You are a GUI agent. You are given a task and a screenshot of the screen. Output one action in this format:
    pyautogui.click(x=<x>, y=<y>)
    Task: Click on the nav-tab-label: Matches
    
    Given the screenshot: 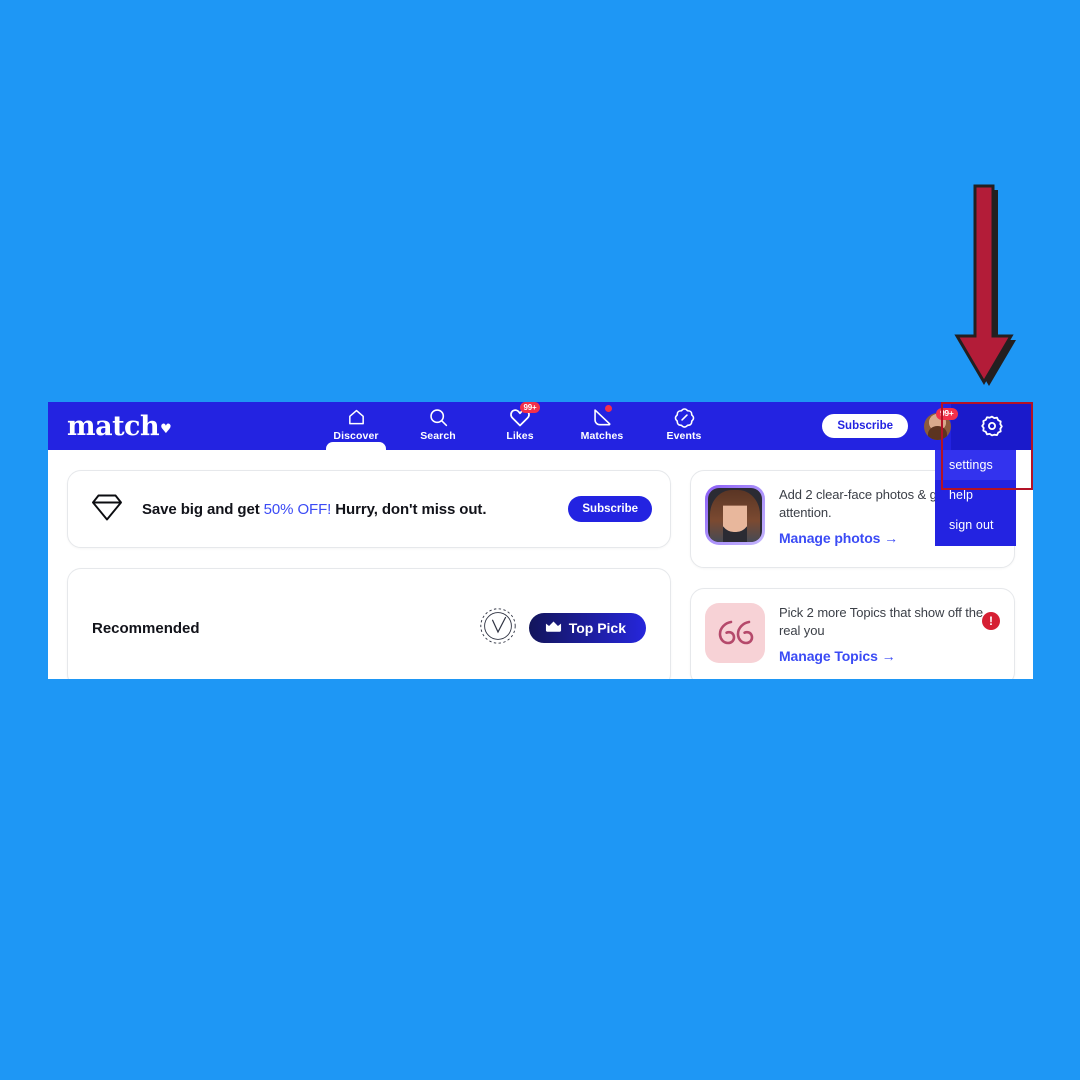 What is the action you would take?
    pyautogui.click(x=602, y=436)
    